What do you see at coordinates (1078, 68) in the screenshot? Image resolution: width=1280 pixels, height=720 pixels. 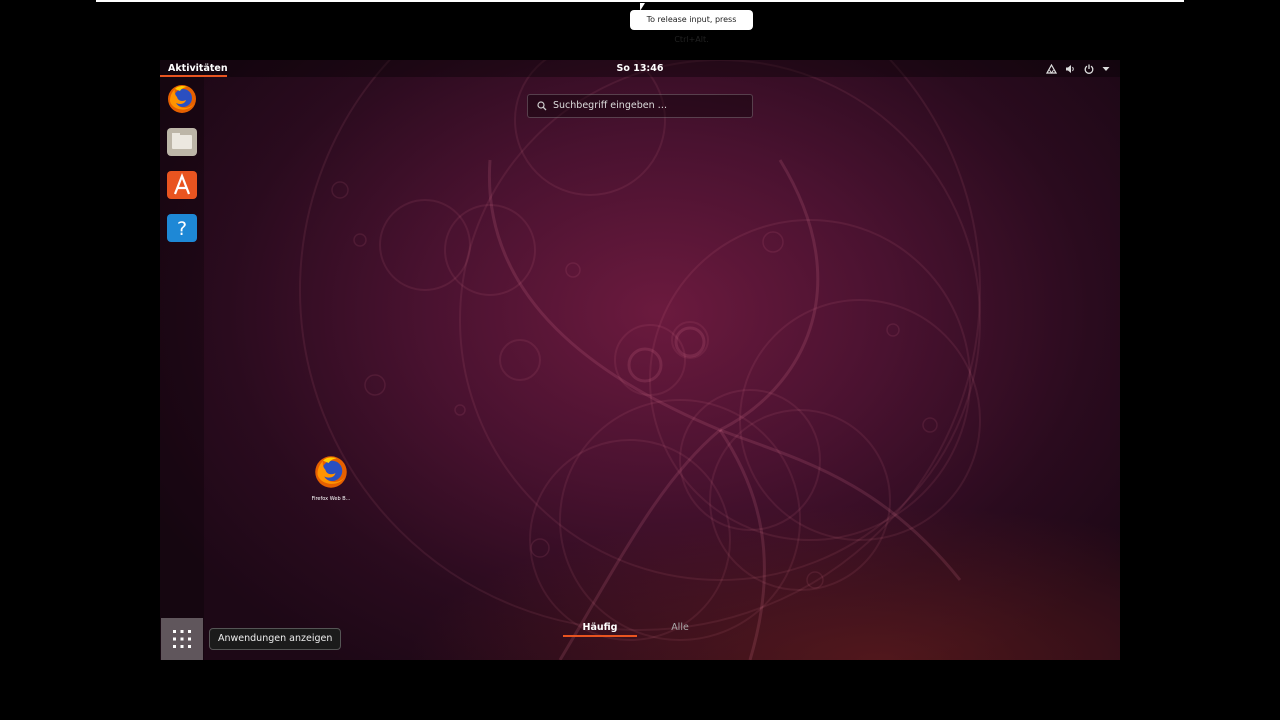 I see `system-tray` at bounding box center [1078, 68].